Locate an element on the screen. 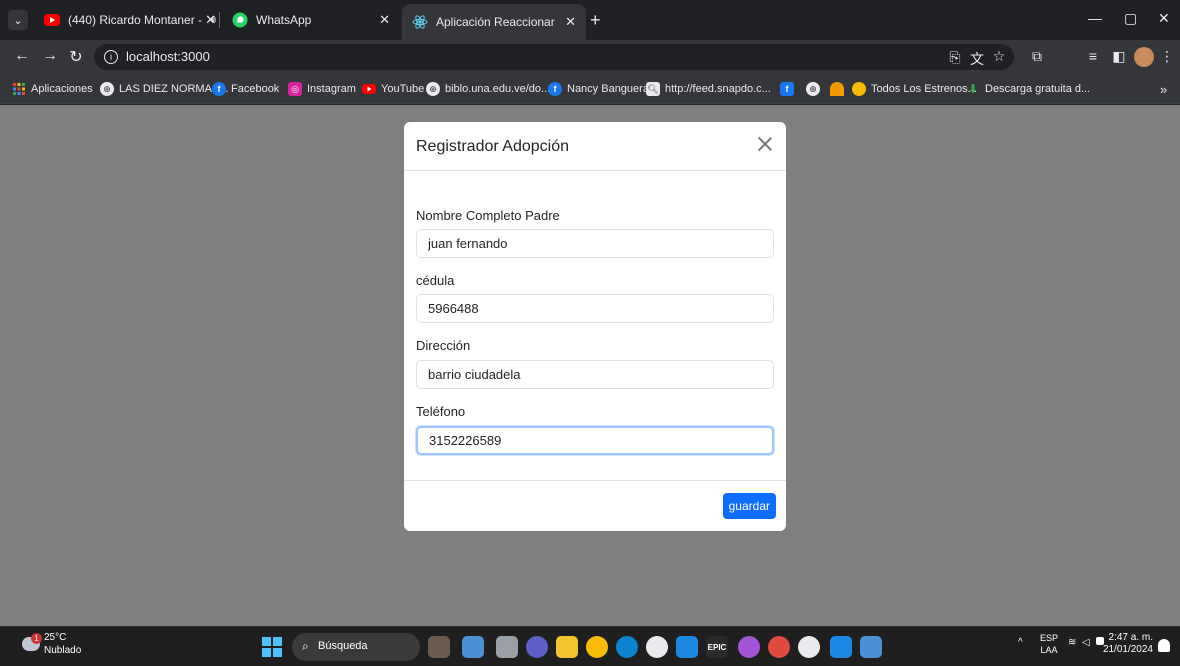  games-app-icon is located at coordinates (473, 647).